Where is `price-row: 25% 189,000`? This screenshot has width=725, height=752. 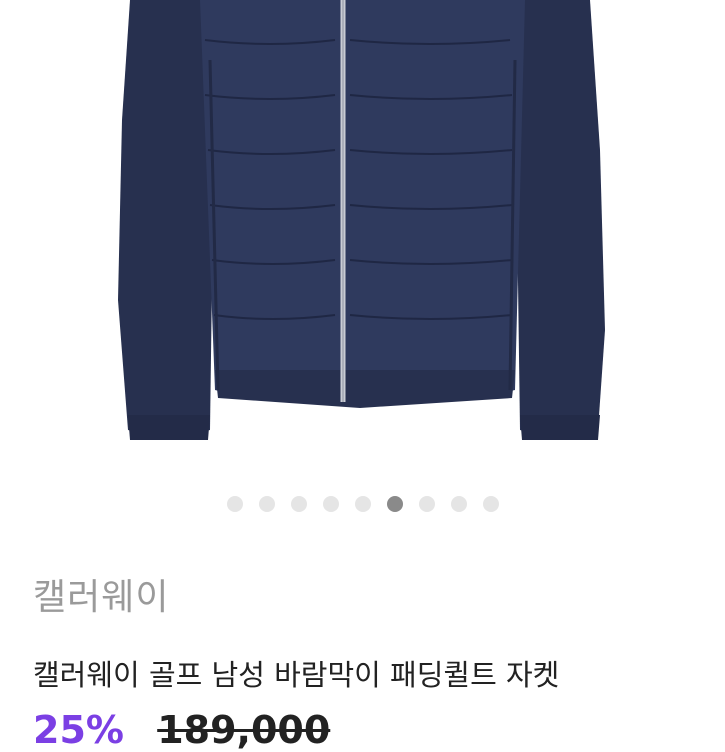 price-row: 25% 189,000 is located at coordinates (181, 730).